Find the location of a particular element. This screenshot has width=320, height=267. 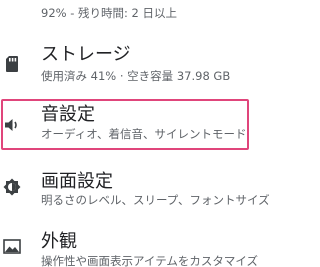

display-summary: 明るさのレベル、スリープ、フォントサイズ is located at coordinates (155, 200).